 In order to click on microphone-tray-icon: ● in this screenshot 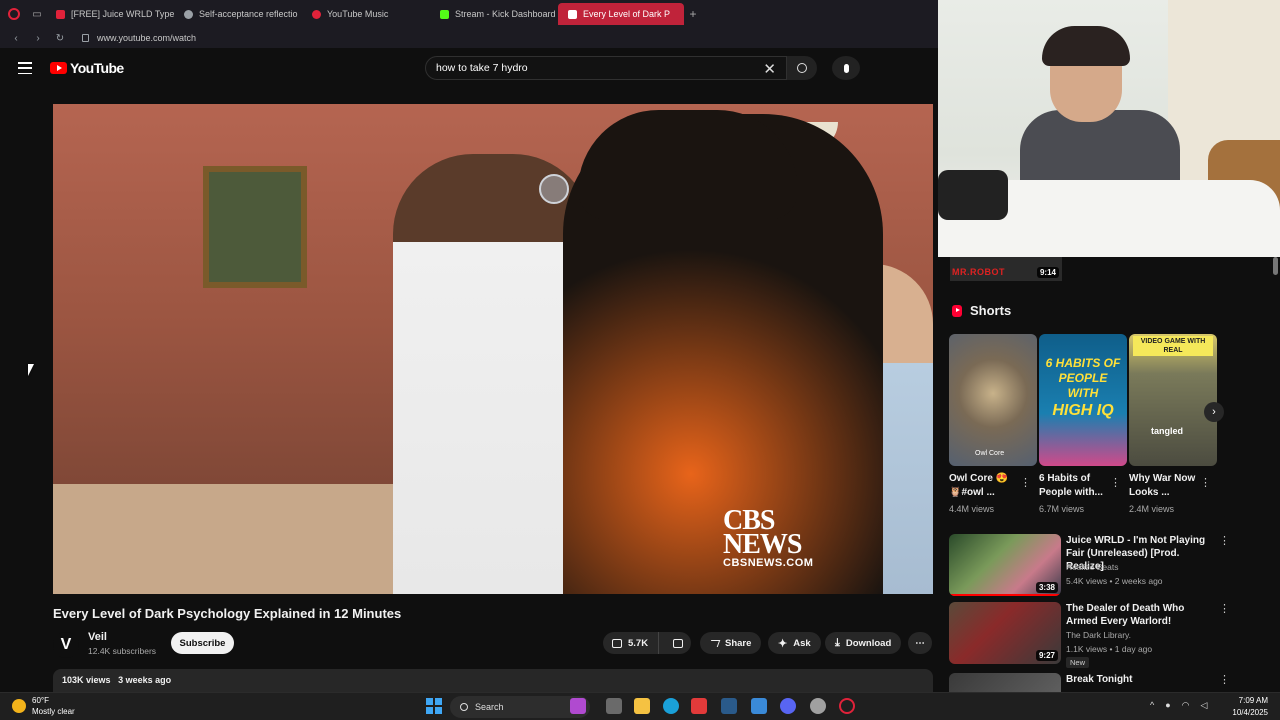, I will do `click(1167, 705)`.